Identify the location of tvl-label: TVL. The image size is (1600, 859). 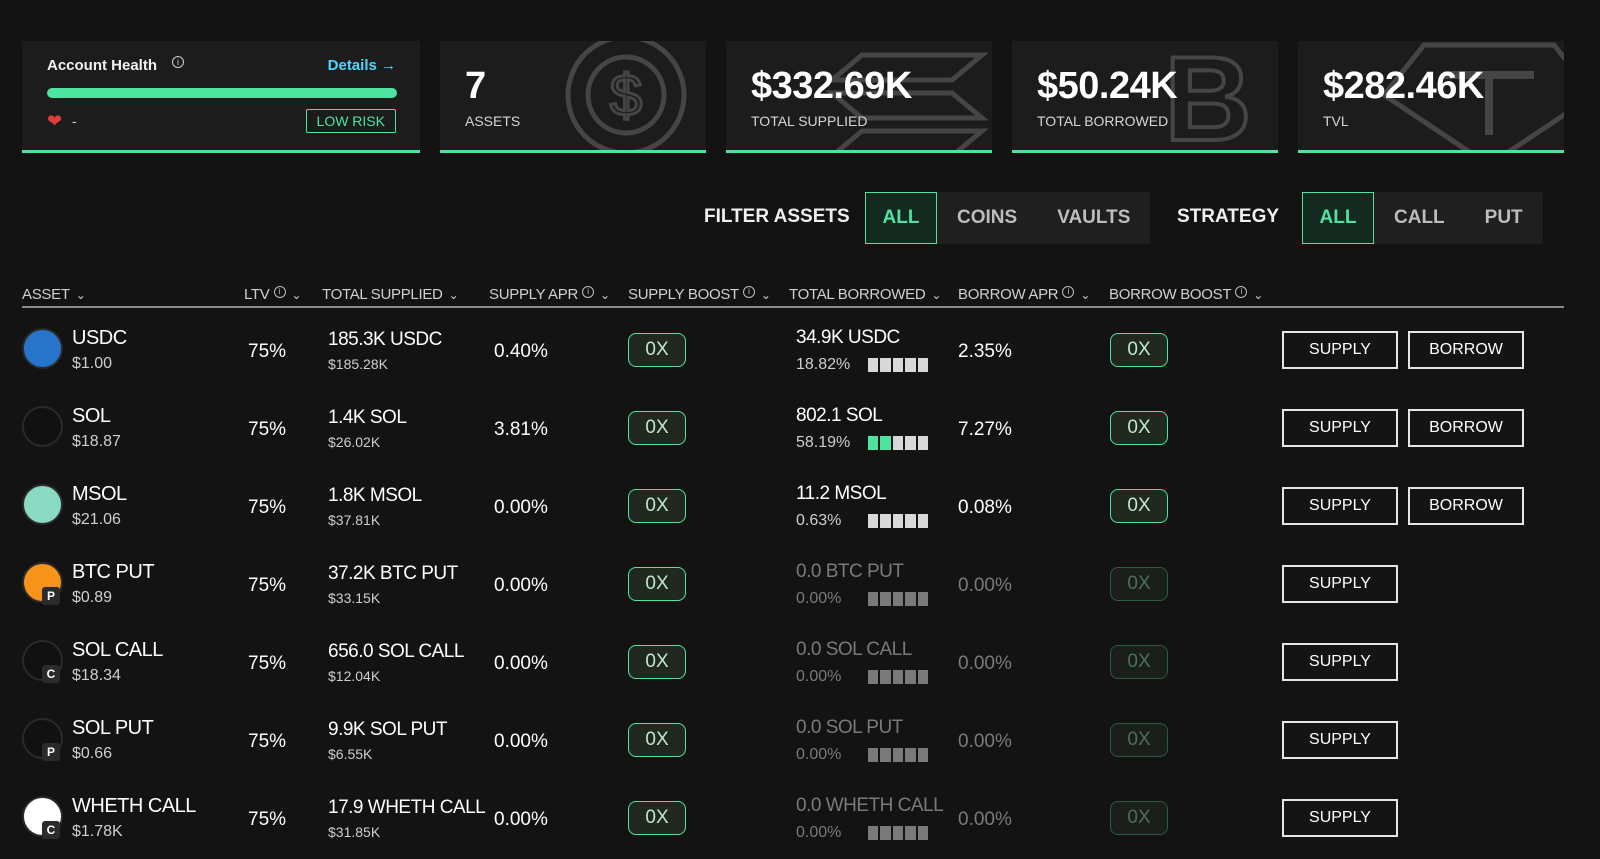
(1336, 121).